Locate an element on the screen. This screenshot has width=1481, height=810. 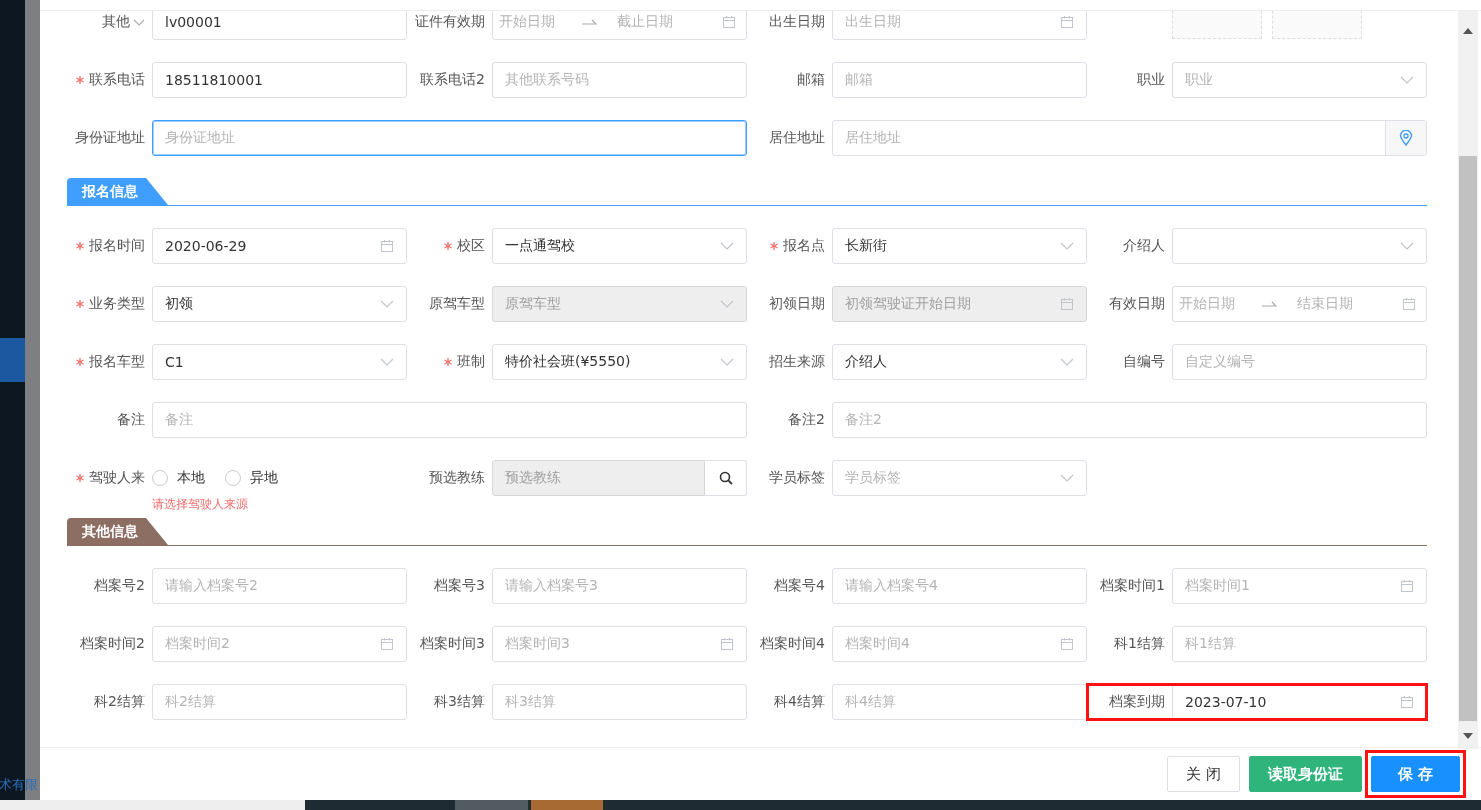
dialog-button: 保 存 is located at coordinates (1415, 774).